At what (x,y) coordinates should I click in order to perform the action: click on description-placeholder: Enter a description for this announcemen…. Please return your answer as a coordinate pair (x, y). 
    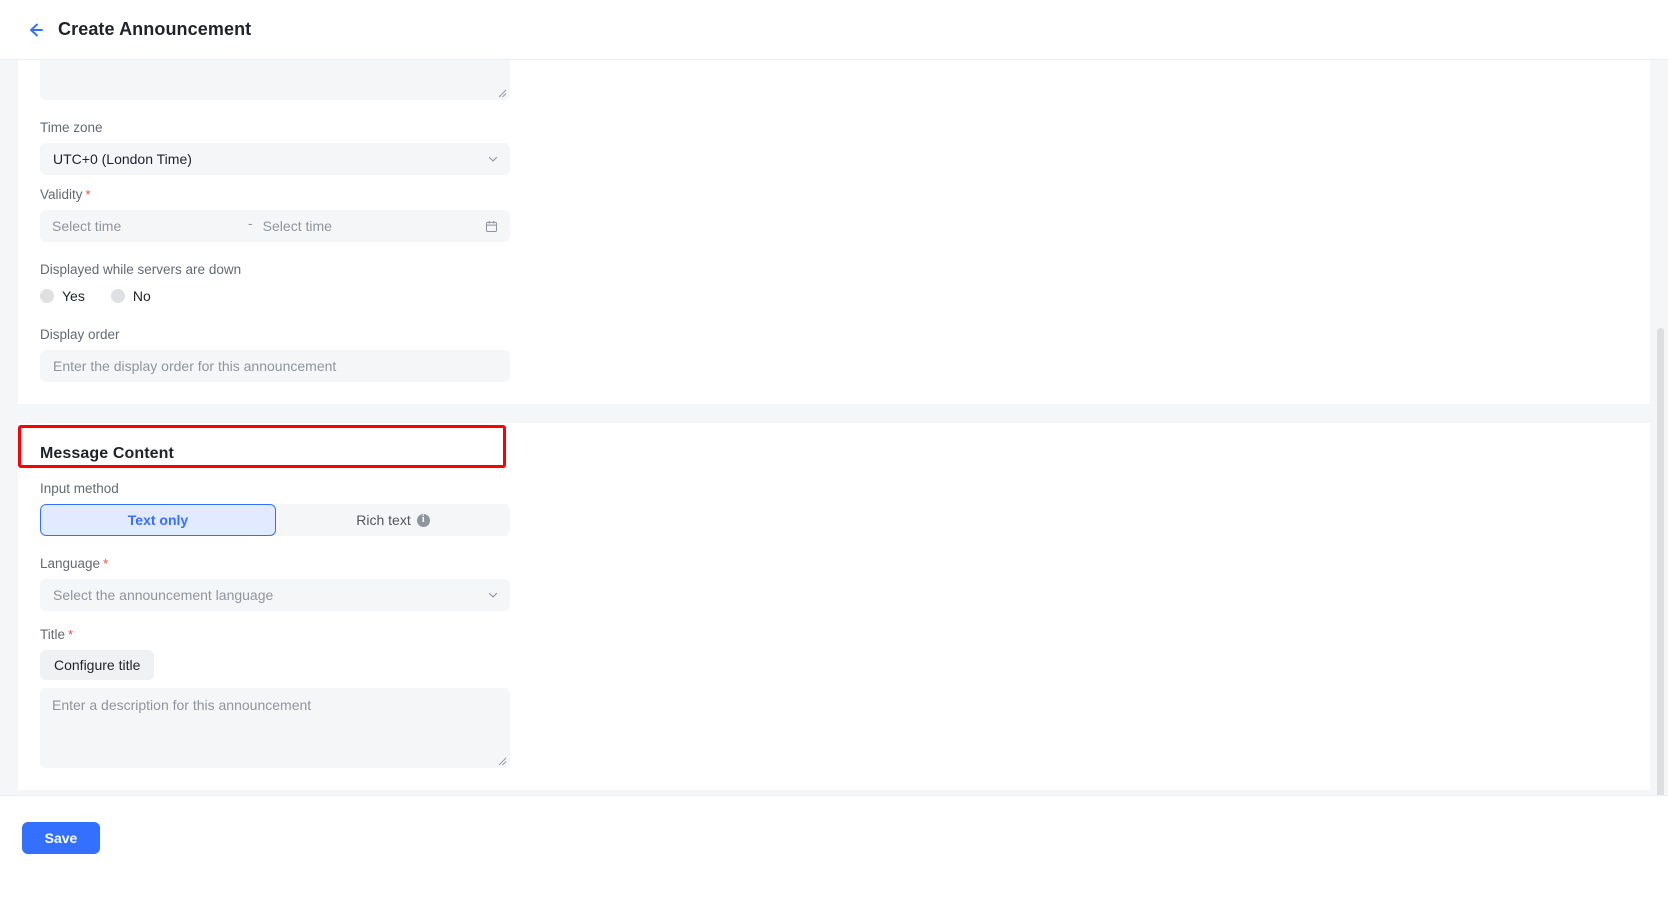
    Looking at the image, I should click on (182, 705).